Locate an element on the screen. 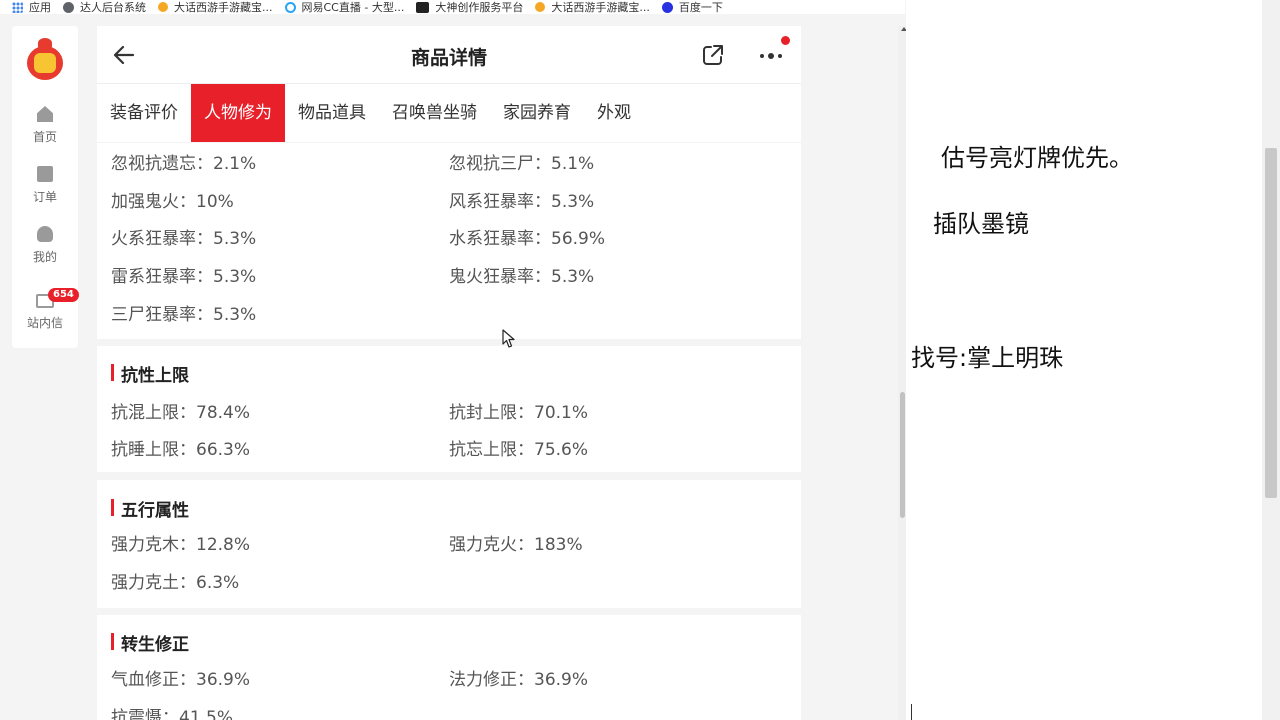 Image resolution: width=1280 pixels, height=720 pixels. stat-item: 强力克木：12.8% is located at coordinates (181, 545).